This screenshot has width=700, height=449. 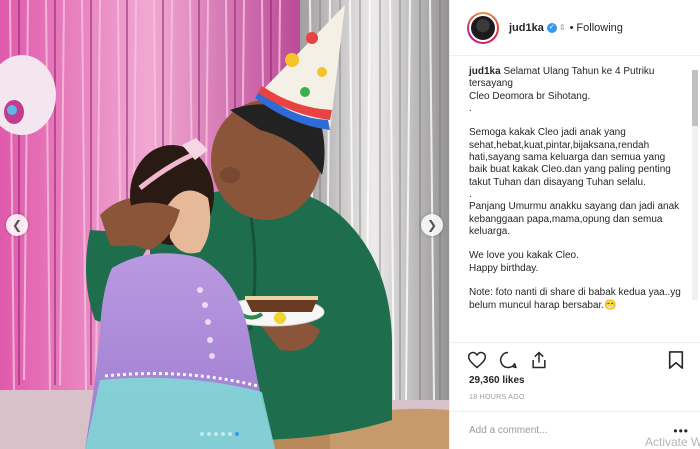 I want to click on following-button: Following, so click(x=599, y=28).